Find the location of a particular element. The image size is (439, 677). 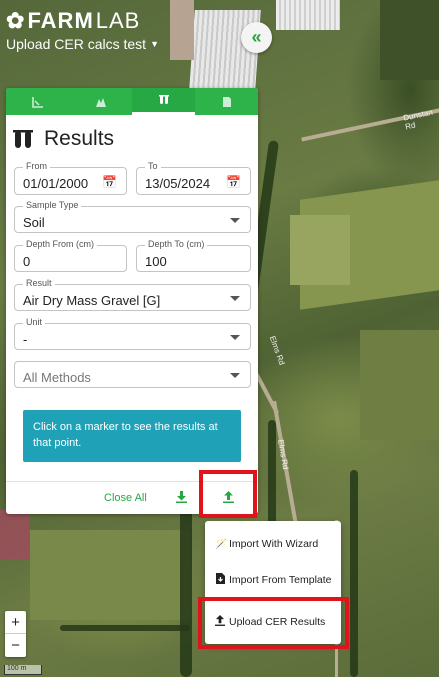

greenhouse-block is located at coordinates (308, 15).